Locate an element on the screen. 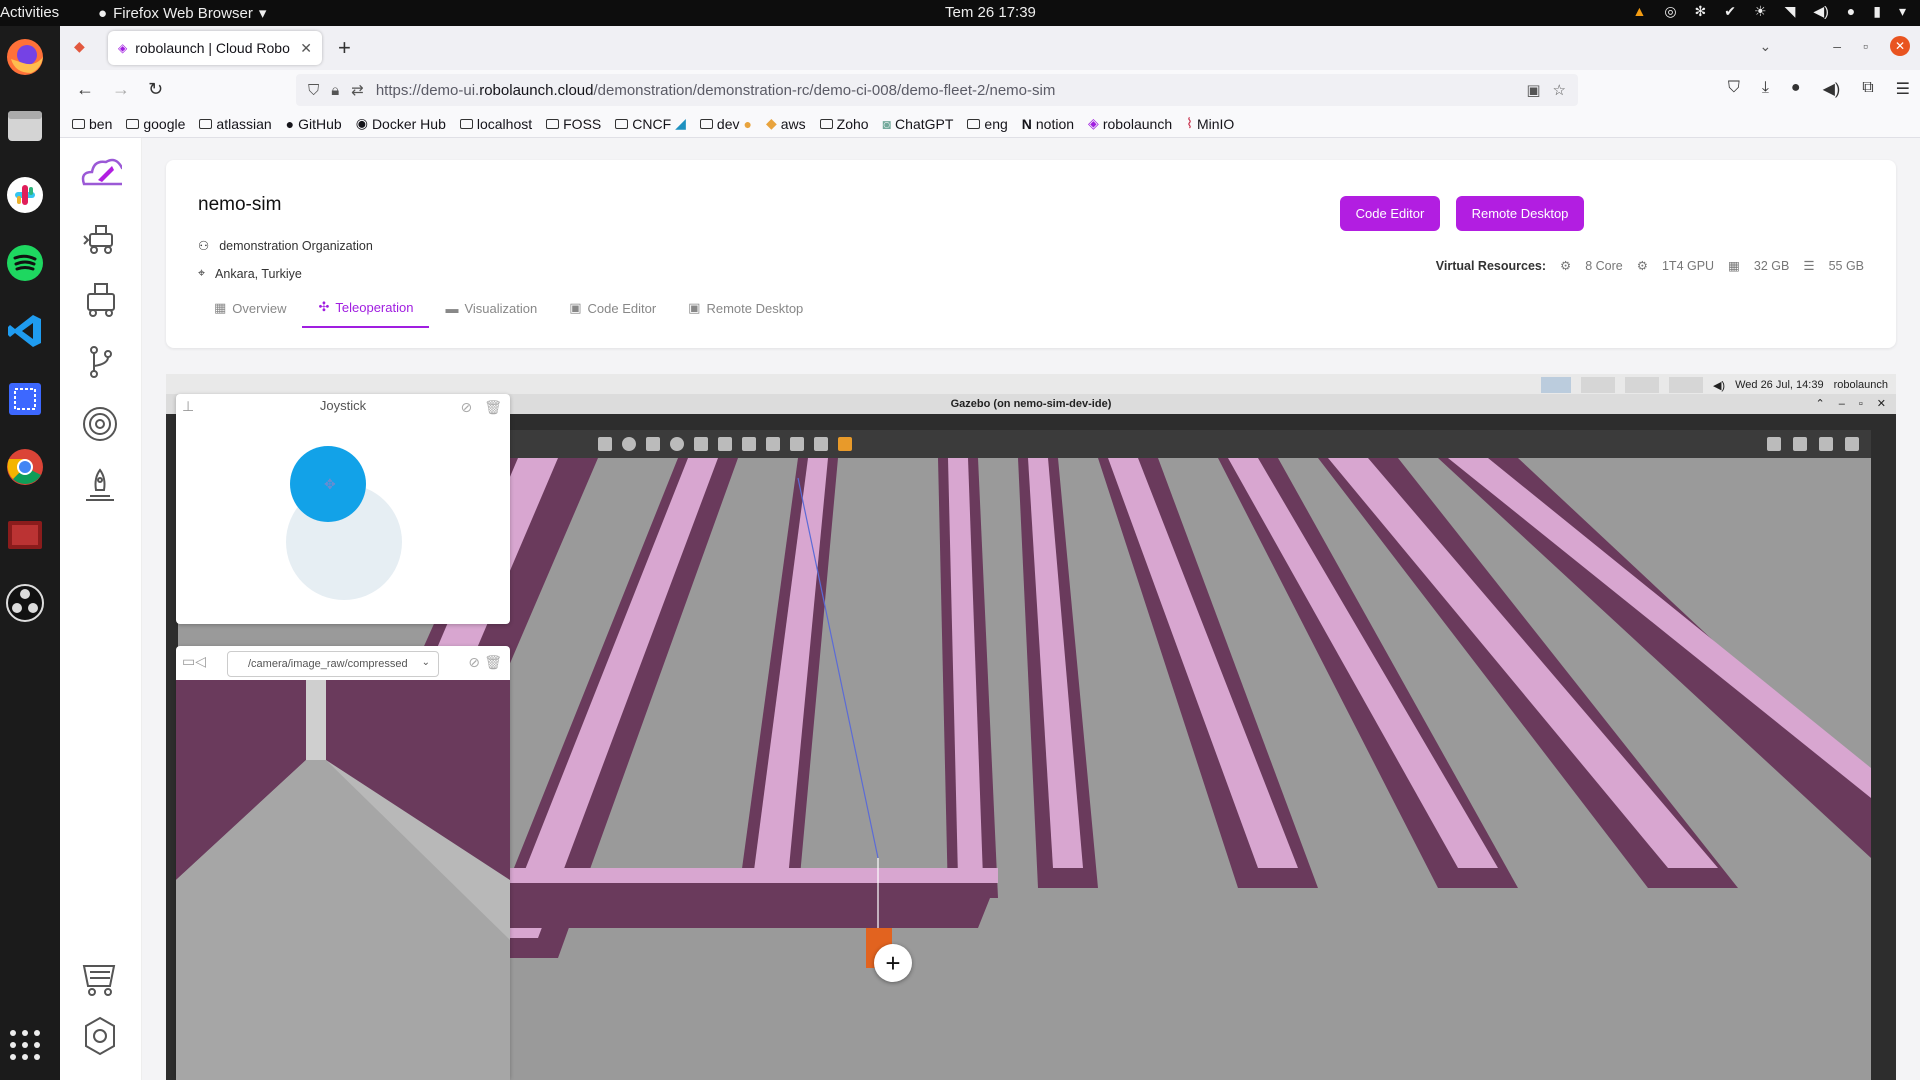  tracking-shield-icon: ⛉ is located at coordinates (313, 90).